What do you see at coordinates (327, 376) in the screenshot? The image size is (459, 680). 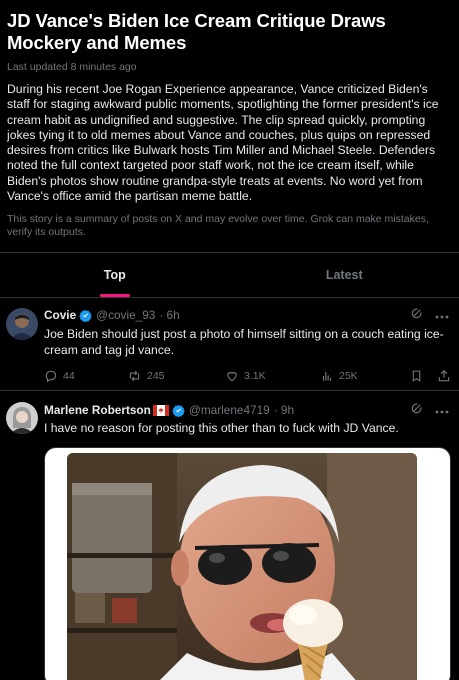 I see `views-icon` at bounding box center [327, 376].